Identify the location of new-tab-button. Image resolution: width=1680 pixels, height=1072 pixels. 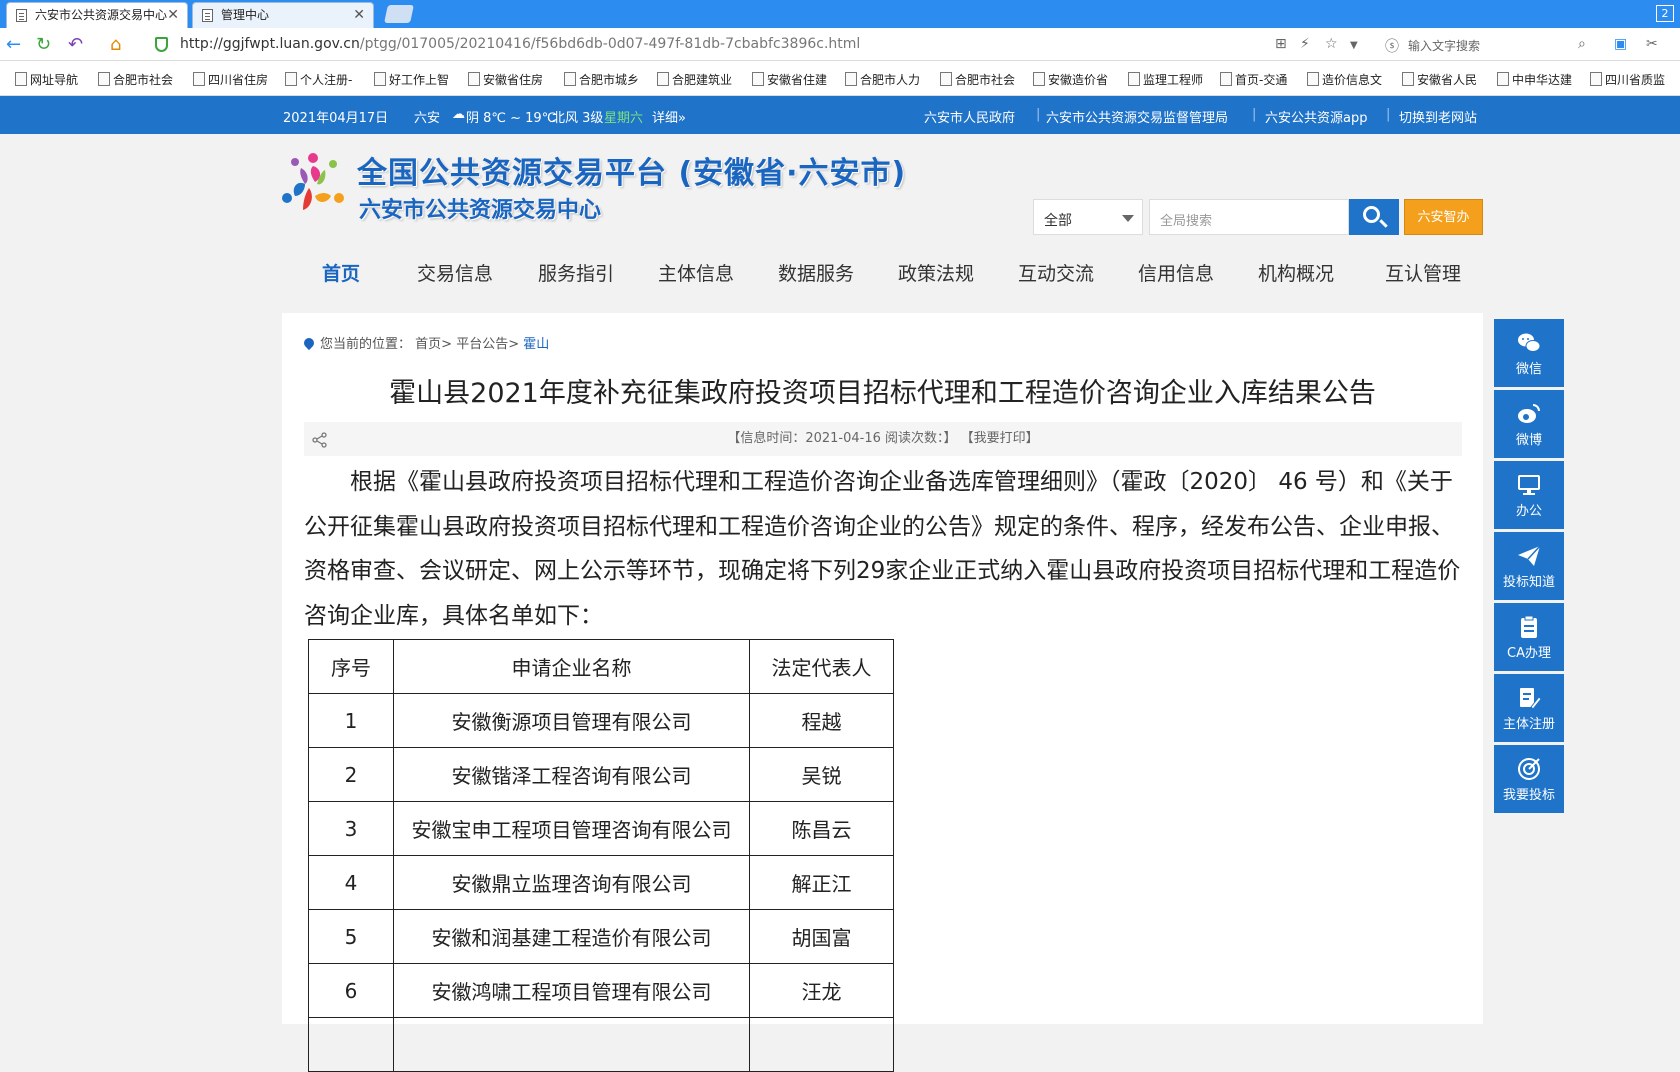
(399, 14).